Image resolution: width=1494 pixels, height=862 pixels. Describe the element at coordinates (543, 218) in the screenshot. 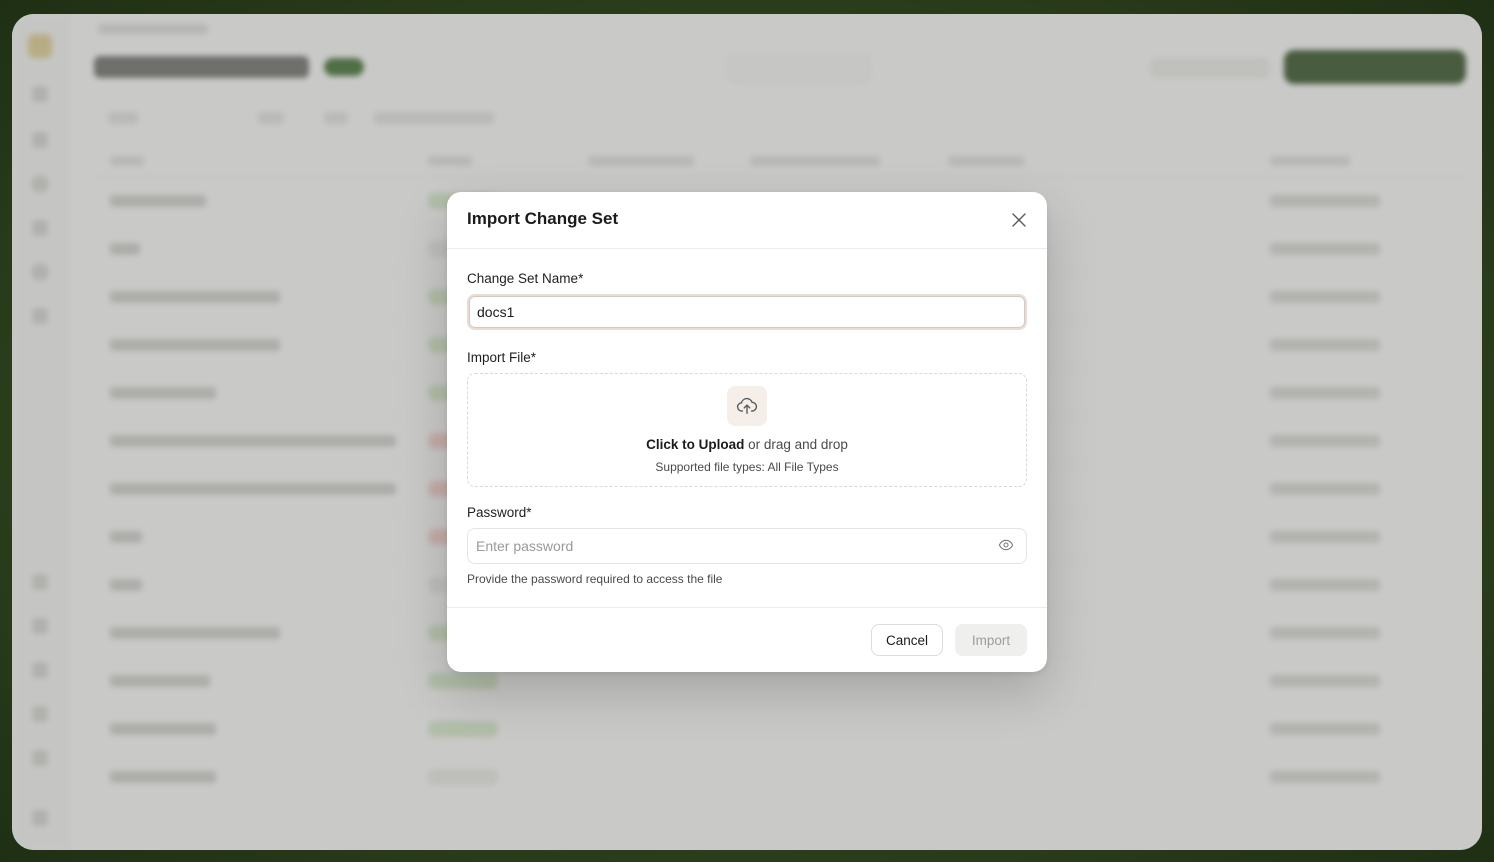

I see `dialog-title: Import Change Set` at that location.